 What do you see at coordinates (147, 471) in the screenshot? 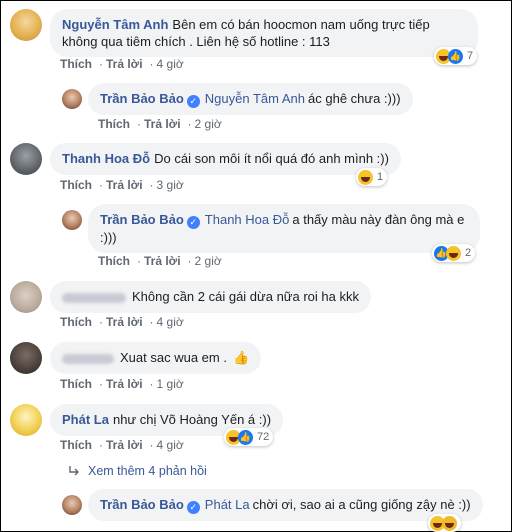
I see `see-more-replies-label: Xem thêm 4 phản hồi` at bounding box center [147, 471].